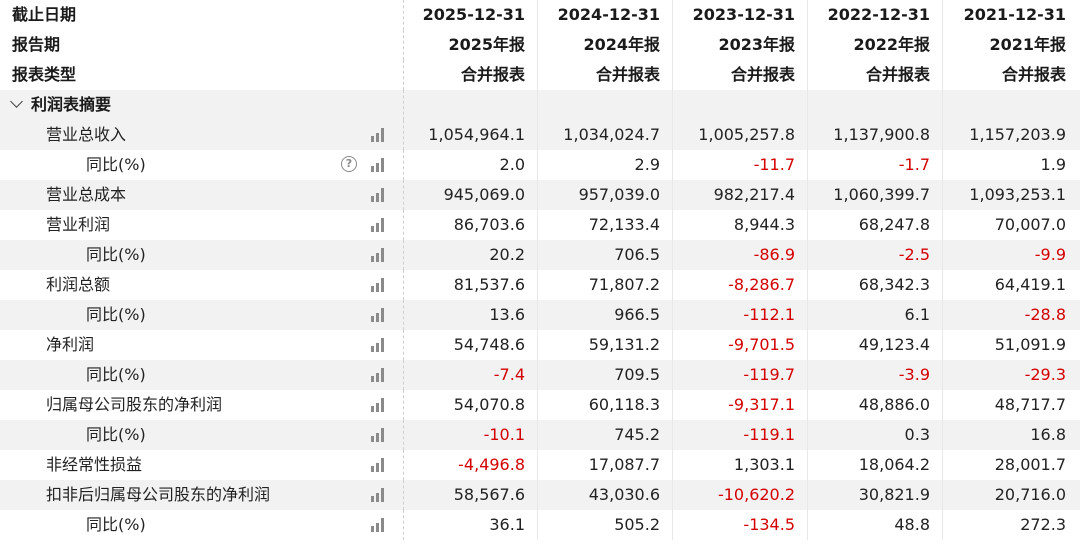 Image resolution: width=1080 pixels, height=549 pixels. I want to click on header-row: 报表类型 合并报表 合并报表 合并报表 合并报表 合并报表, so click(540, 75).